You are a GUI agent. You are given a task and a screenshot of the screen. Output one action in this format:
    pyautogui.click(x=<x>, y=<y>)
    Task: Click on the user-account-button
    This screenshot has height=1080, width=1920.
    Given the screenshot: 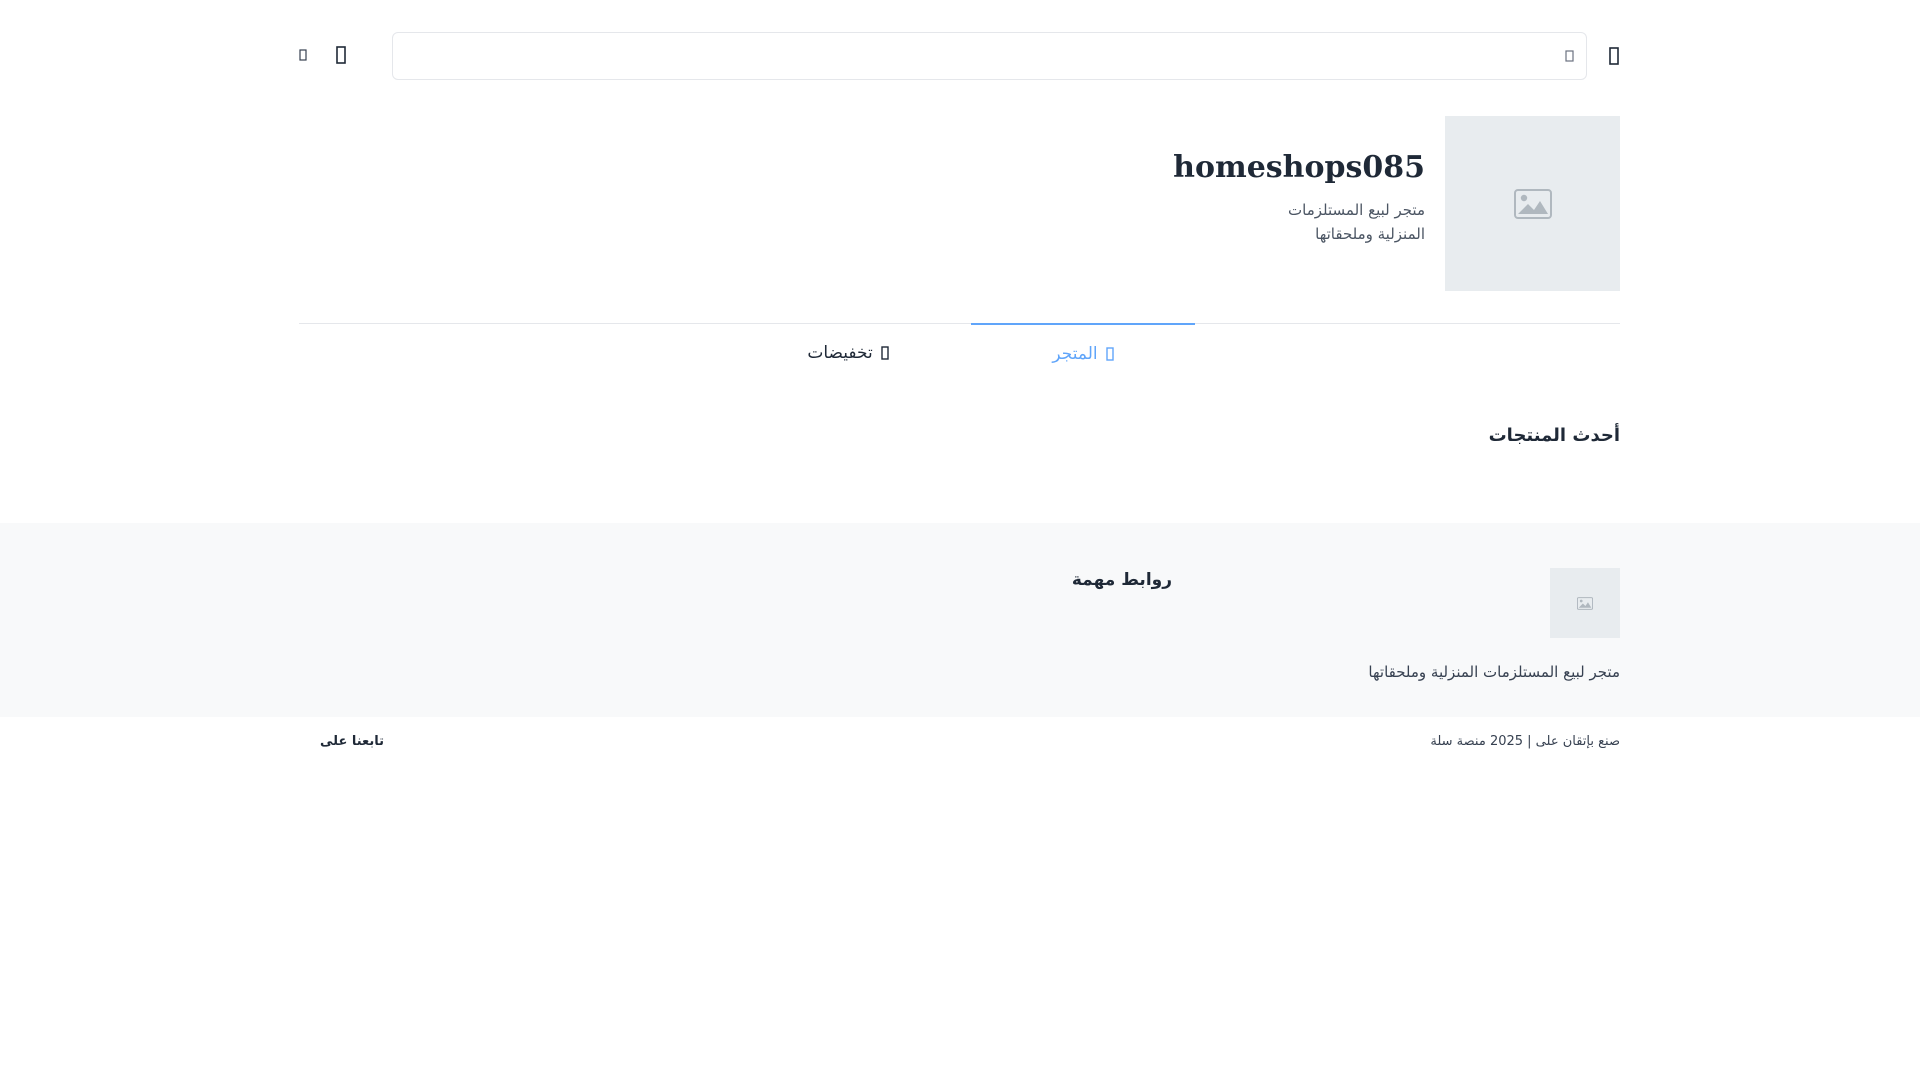 What is the action you would take?
    pyautogui.click(x=341, y=55)
    